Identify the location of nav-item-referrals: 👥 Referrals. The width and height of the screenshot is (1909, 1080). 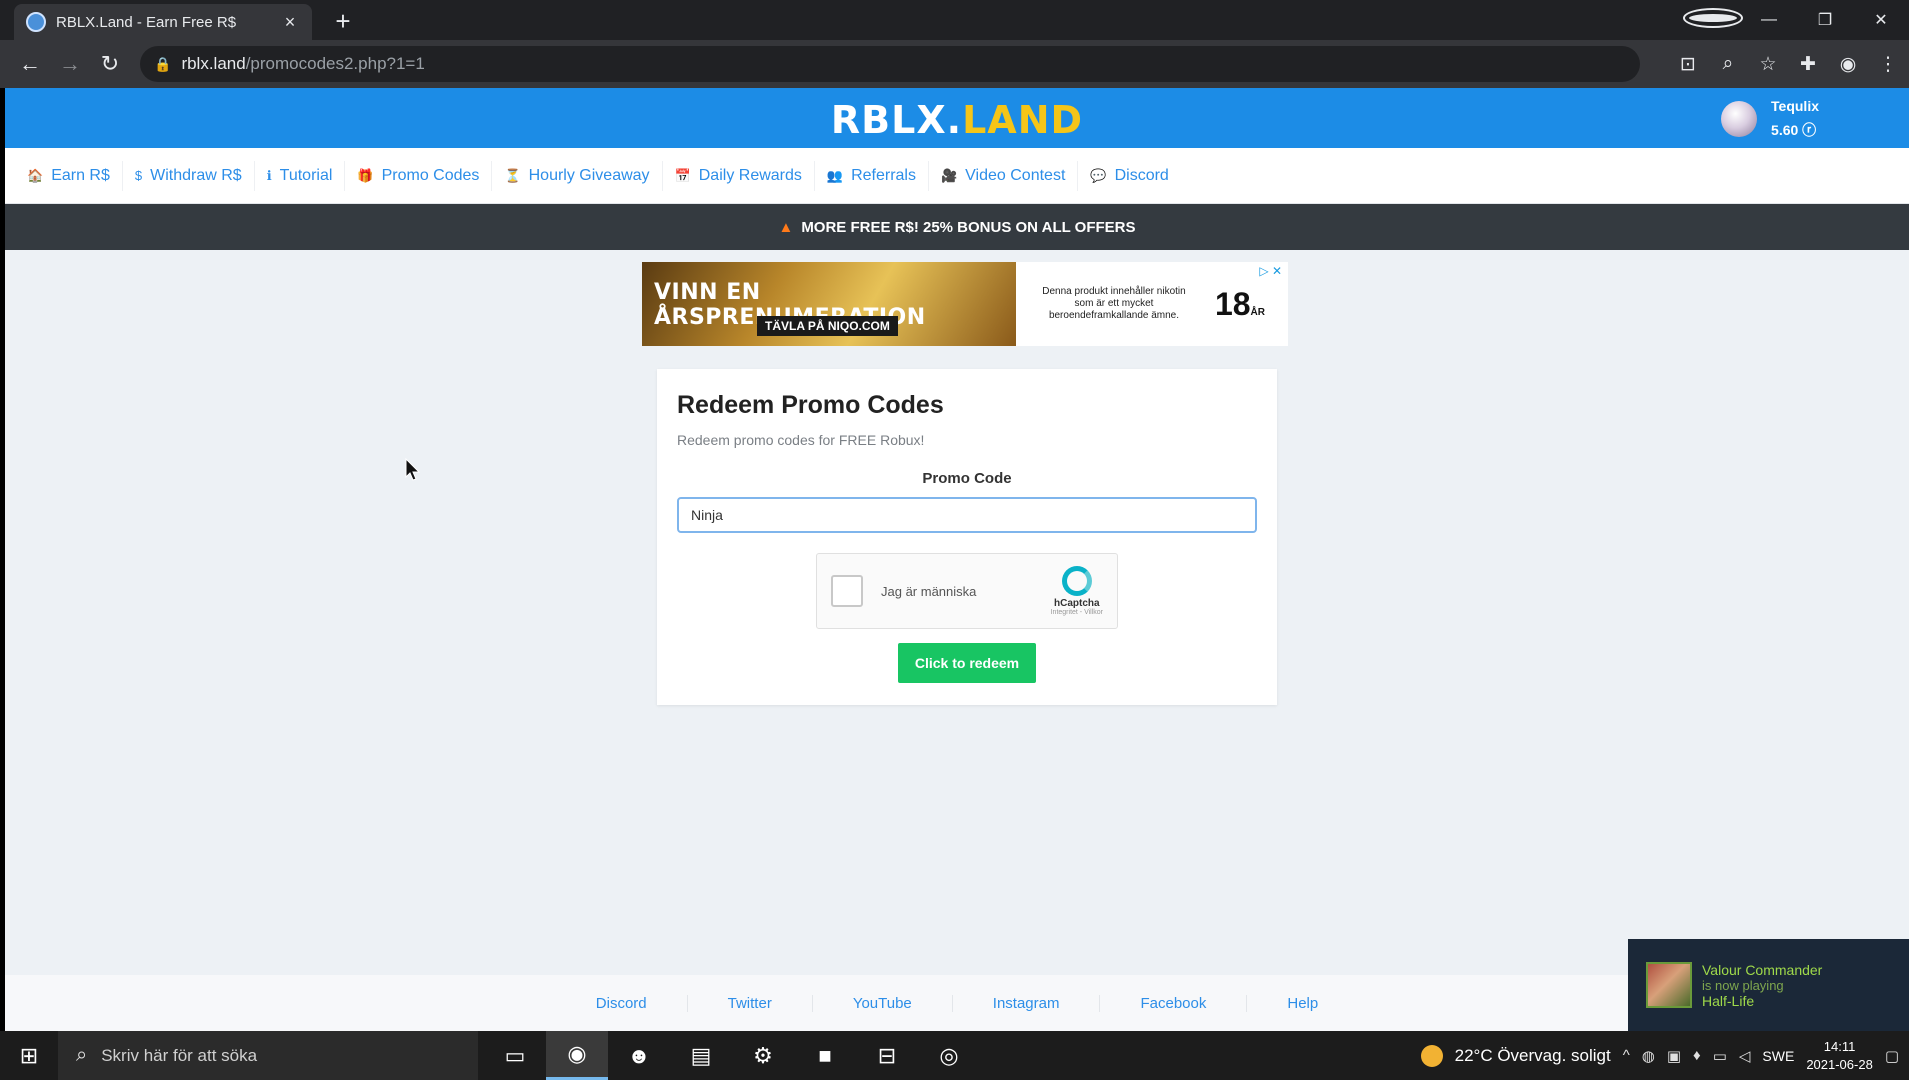
(872, 175).